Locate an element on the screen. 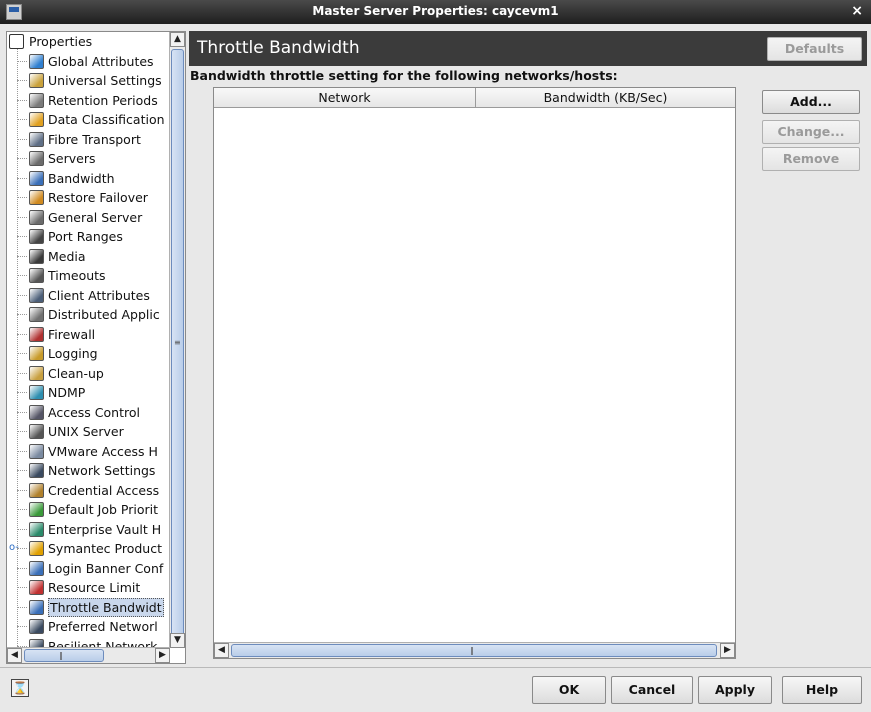  table-header: Network Bandwidth (KB/Sec) is located at coordinates (474, 98).